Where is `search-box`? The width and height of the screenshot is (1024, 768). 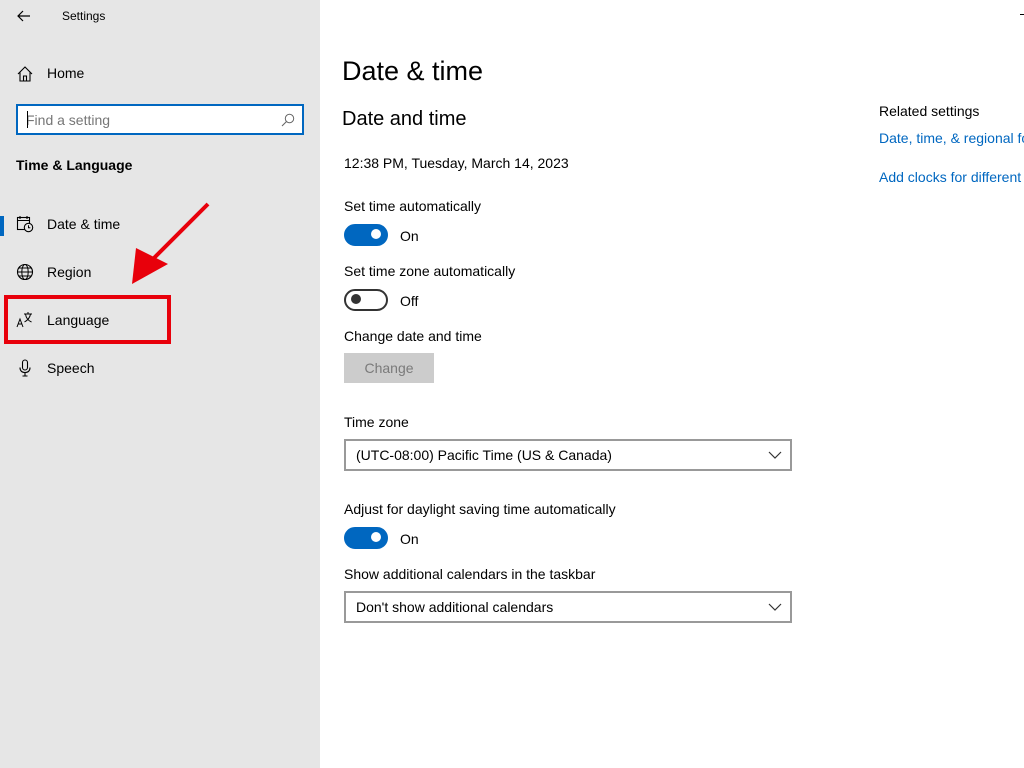
search-box is located at coordinates (160, 119).